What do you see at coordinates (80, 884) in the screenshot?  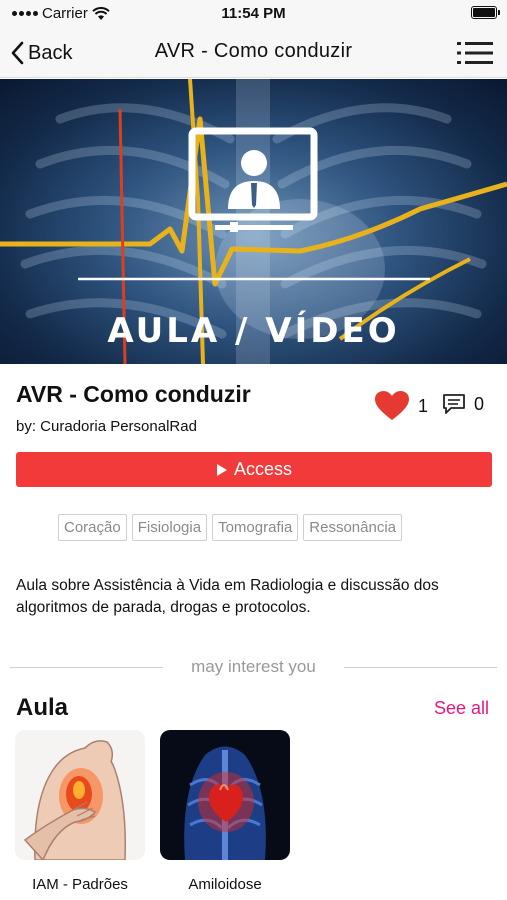 I see `card-label: IAM - Padrões` at bounding box center [80, 884].